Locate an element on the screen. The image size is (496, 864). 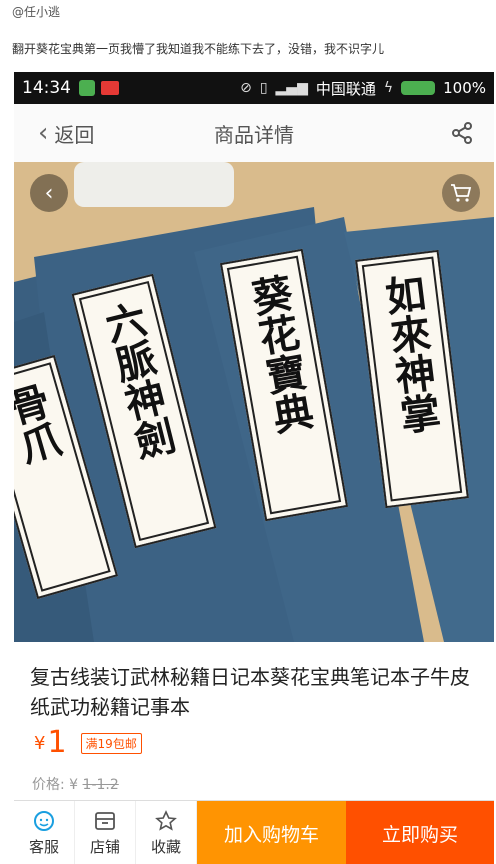
price-currency: ¥ is located at coordinates (40, 743).